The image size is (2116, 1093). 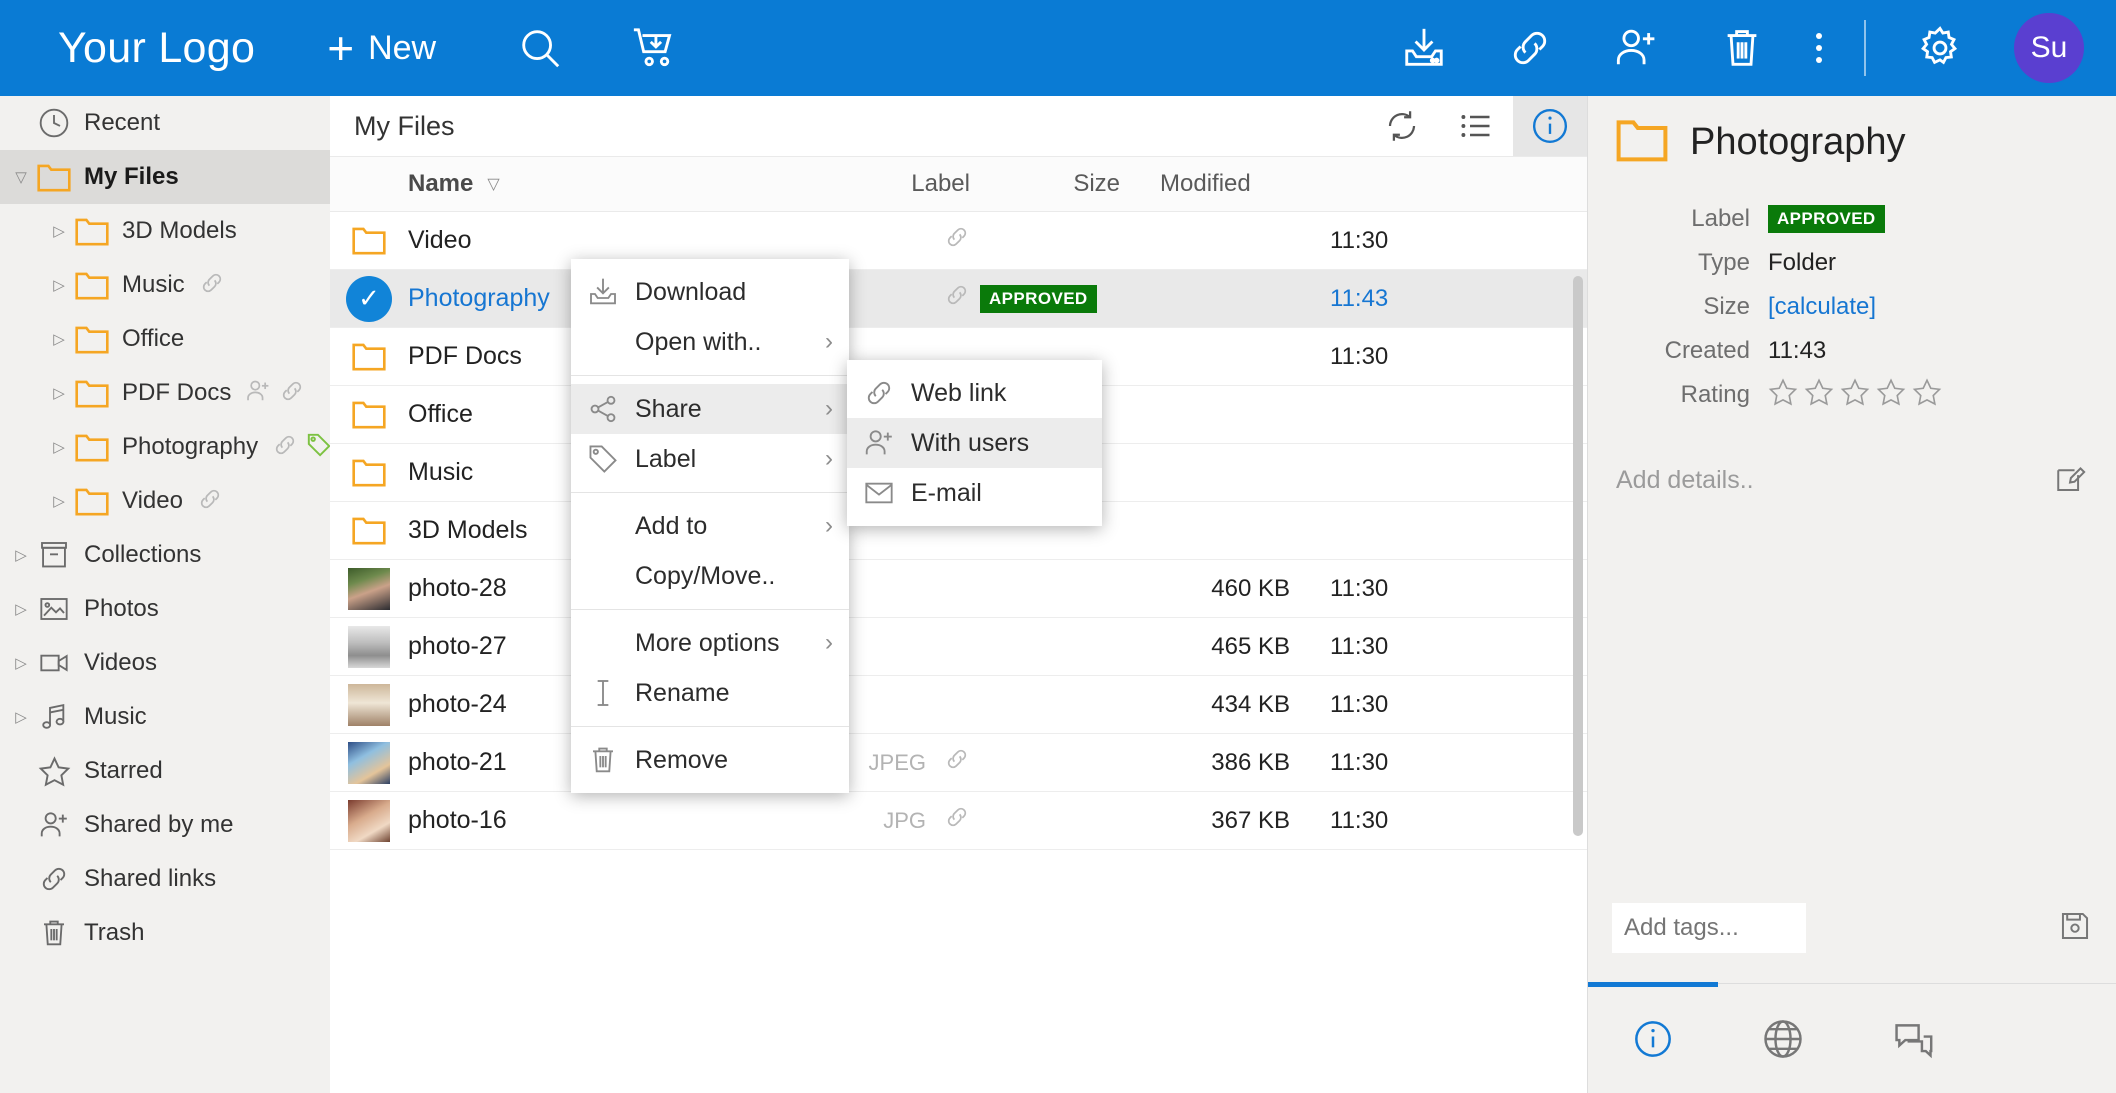 I want to click on avatar: Su, so click(x=2049, y=48).